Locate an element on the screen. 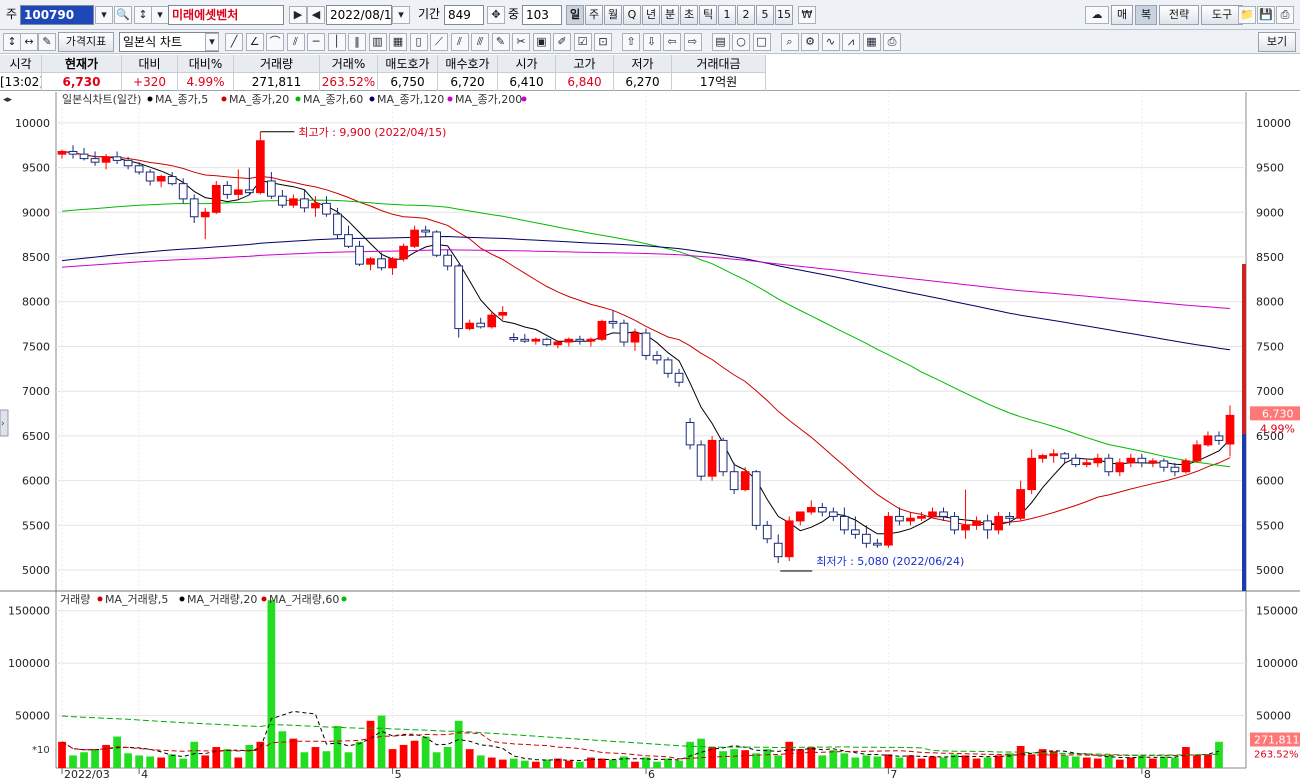 Image resolution: width=1300 pixels, height=780 pixels. quote-header-8: 시가 is located at coordinates (527, 64).